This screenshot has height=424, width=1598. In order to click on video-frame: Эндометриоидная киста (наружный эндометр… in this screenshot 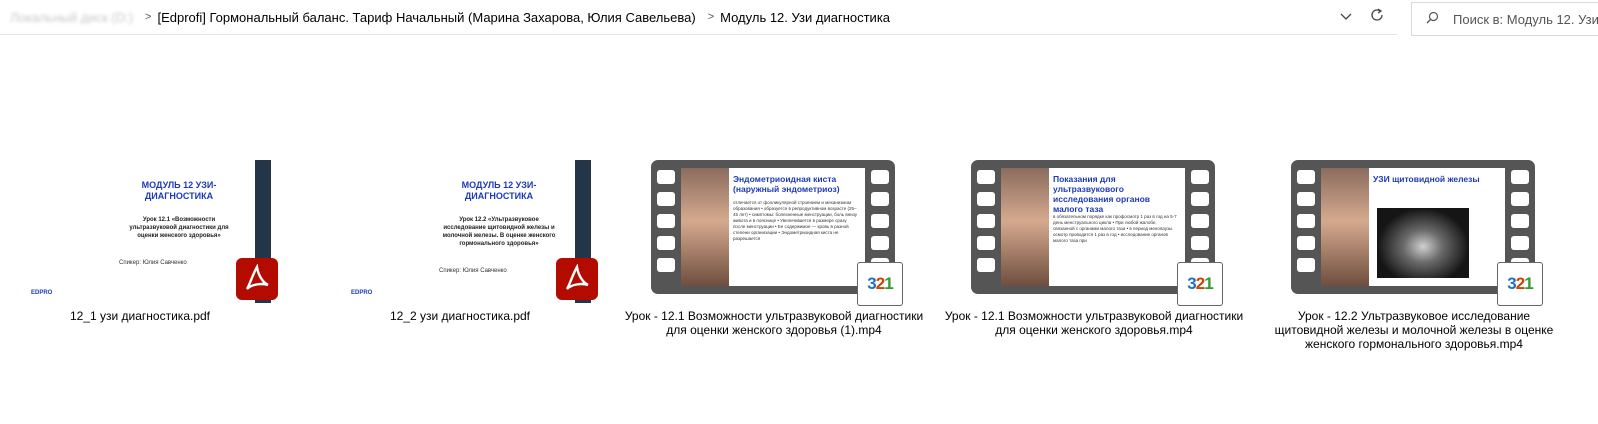, I will do `click(773, 227)`.